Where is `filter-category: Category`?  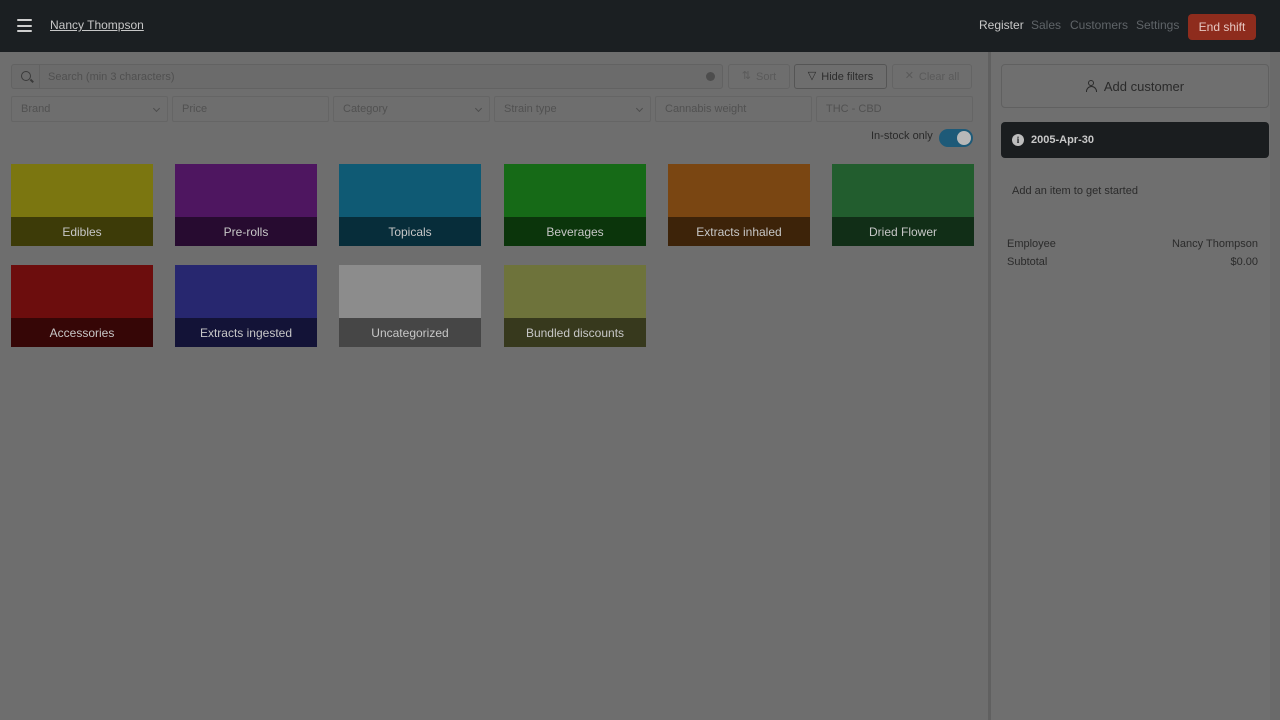 filter-category: Category is located at coordinates (411, 109).